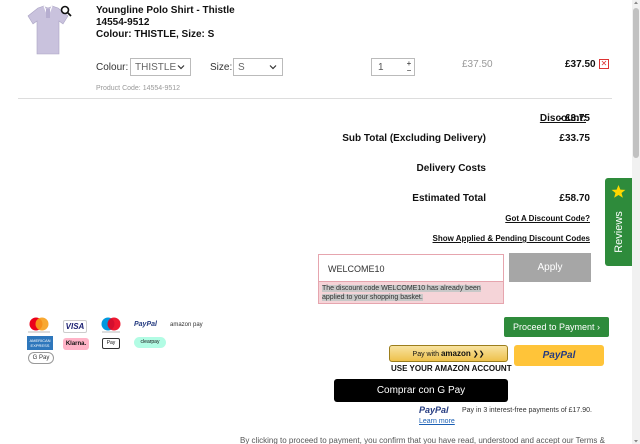 The width and height of the screenshot is (640, 444). I want to click on google-pay-icon: G Pay, so click(41, 358).